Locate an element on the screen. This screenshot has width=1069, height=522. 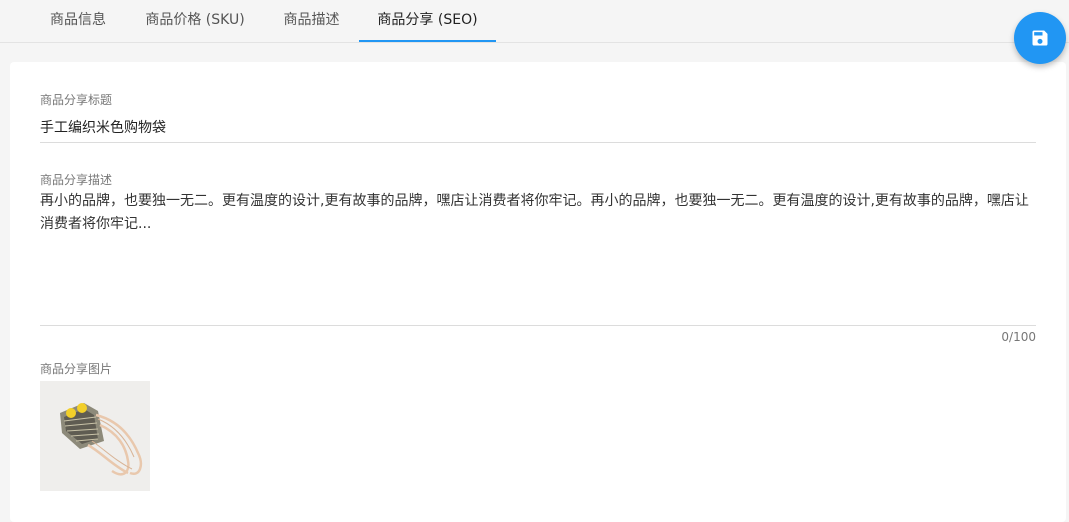
tab-product-share-seo: 商品分享 (SEO) is located at coordinates (427, 21).